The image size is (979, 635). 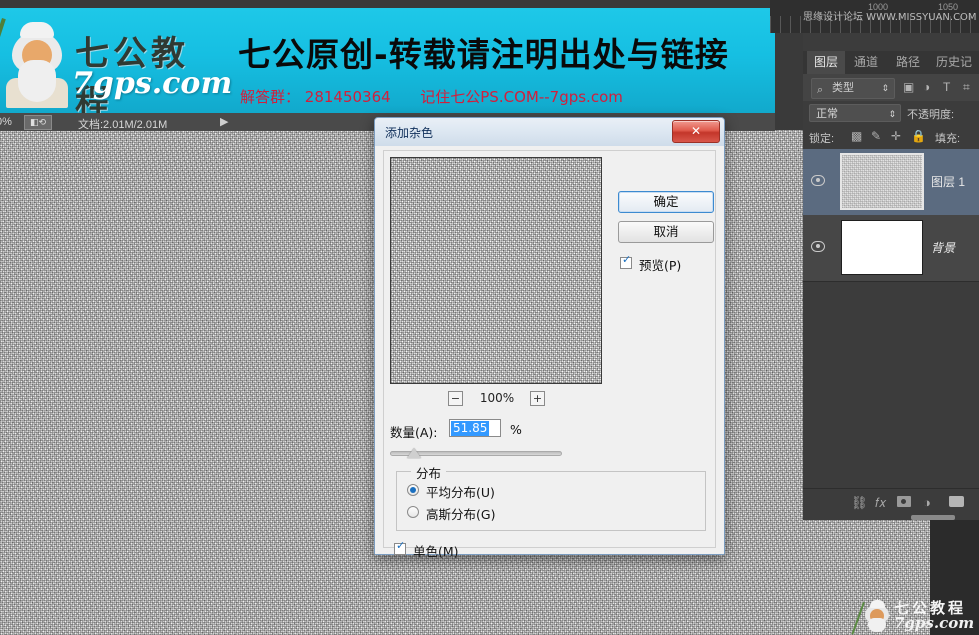 I want to click on move-lock-icon: ✛, so click(x=896, y=136).